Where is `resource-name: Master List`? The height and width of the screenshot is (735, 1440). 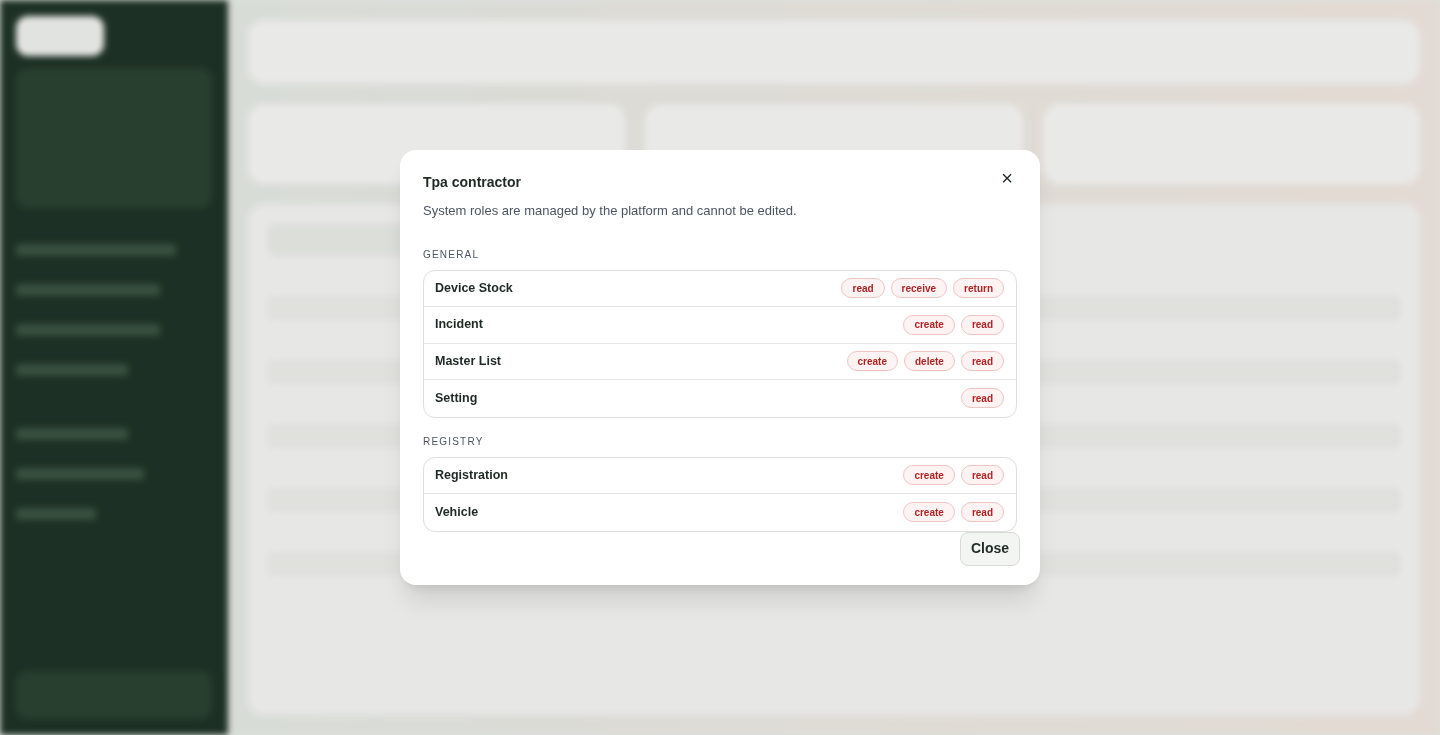 resource-name: Master List is located at coordinates (468, 361).